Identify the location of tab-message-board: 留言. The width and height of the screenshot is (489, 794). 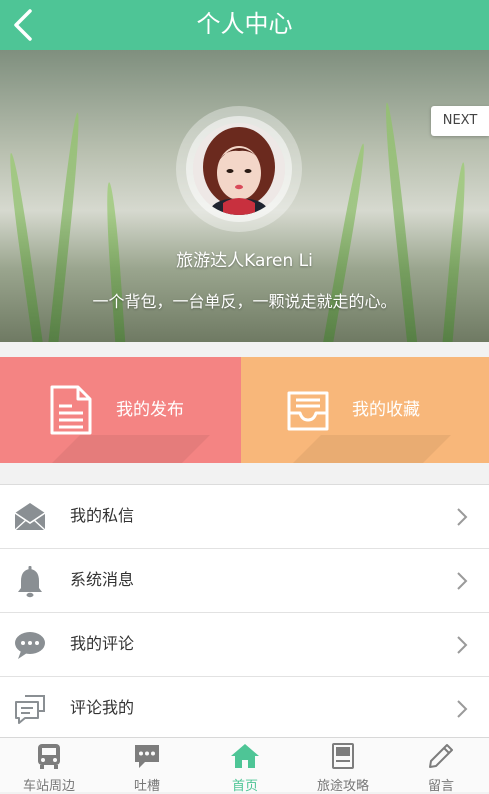
(440, 766).